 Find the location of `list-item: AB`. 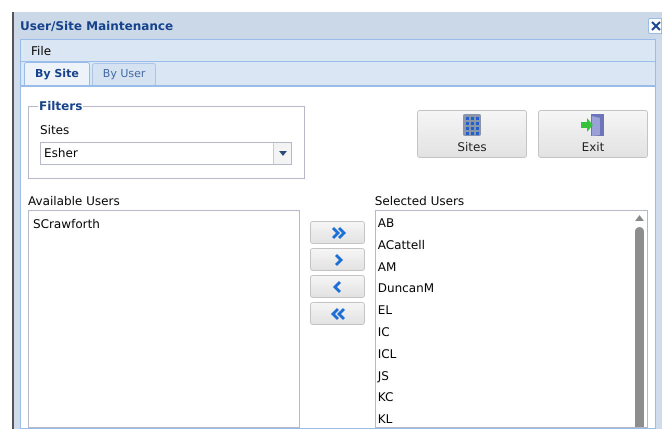

list-item: AB is located at coordinates (503, 224).